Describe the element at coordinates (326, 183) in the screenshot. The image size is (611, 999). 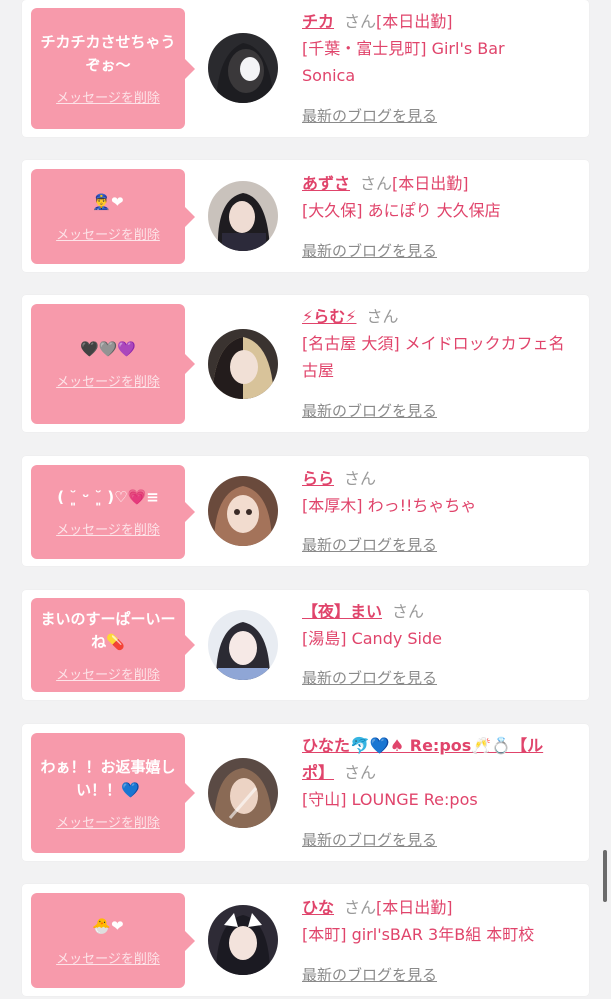
I see `cast-name-link: あずさ` at that location.